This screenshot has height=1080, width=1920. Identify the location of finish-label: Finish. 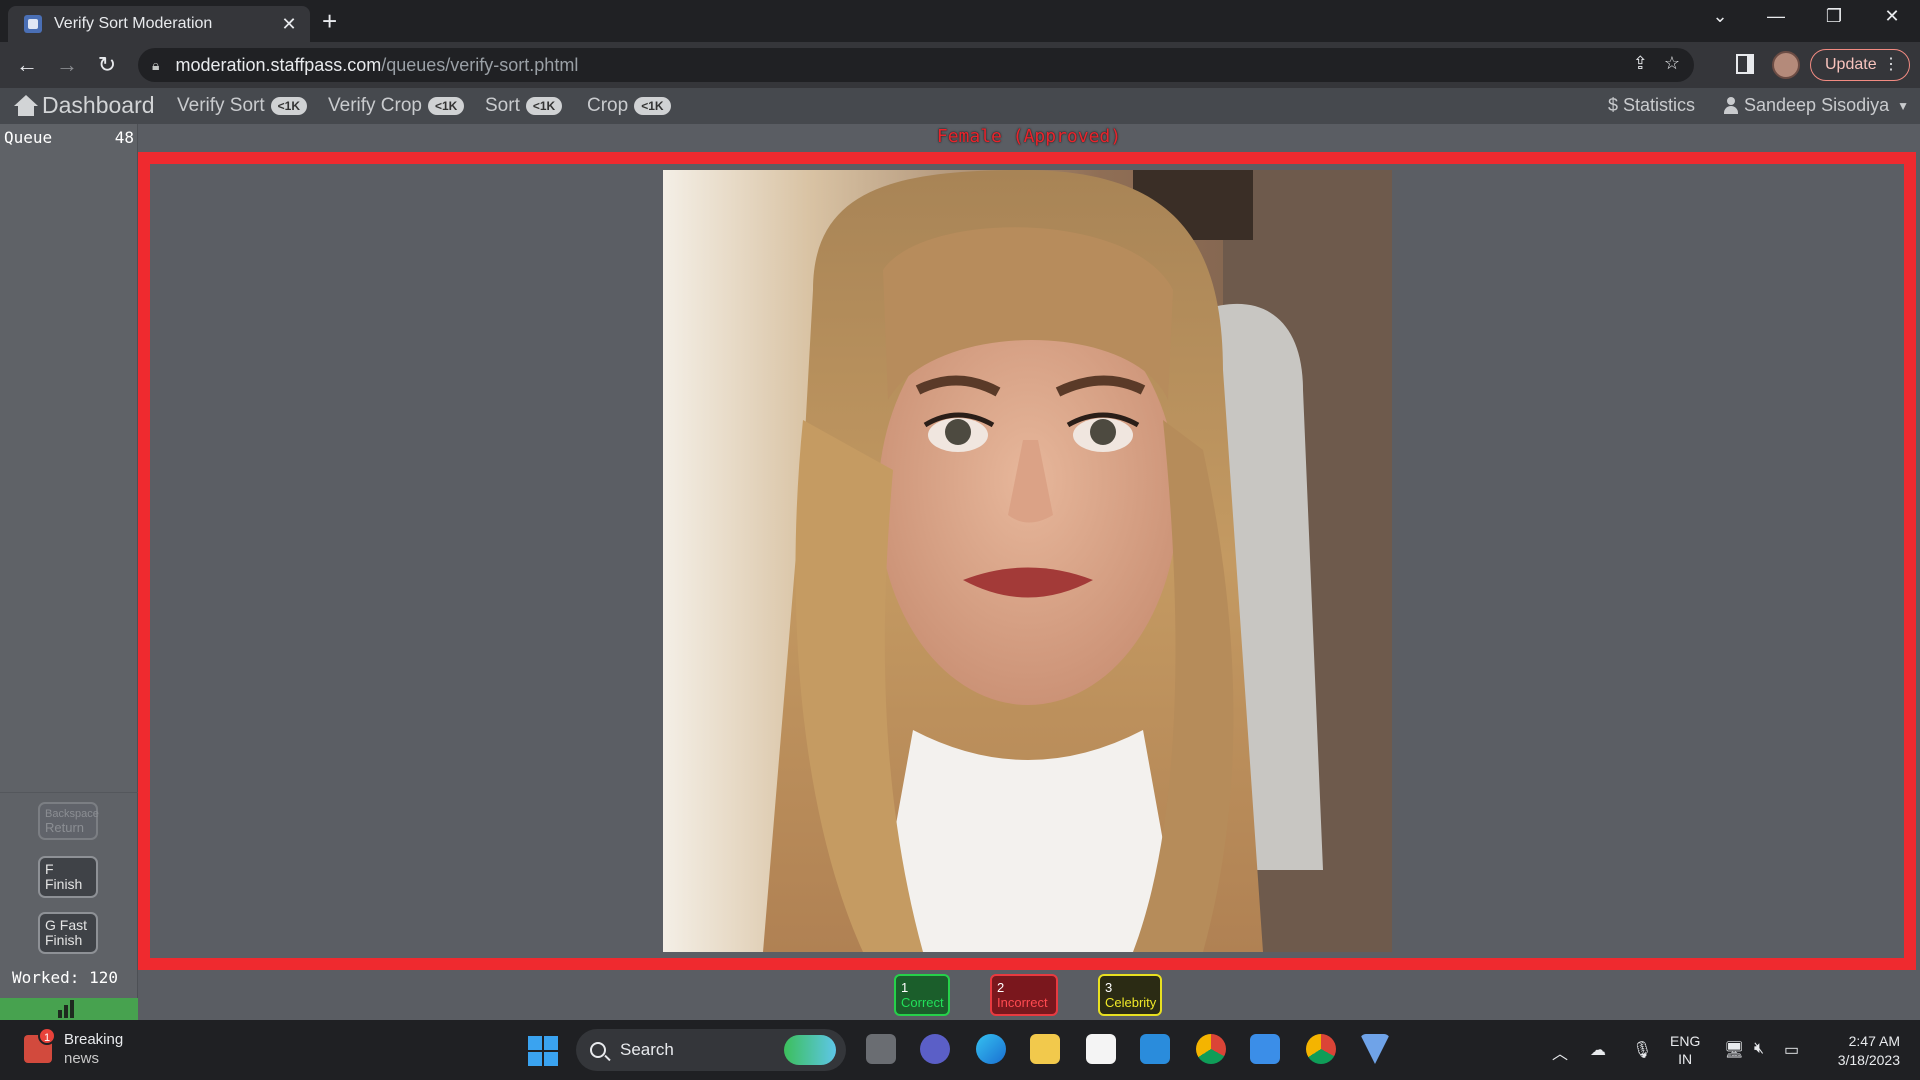
(64, 884).